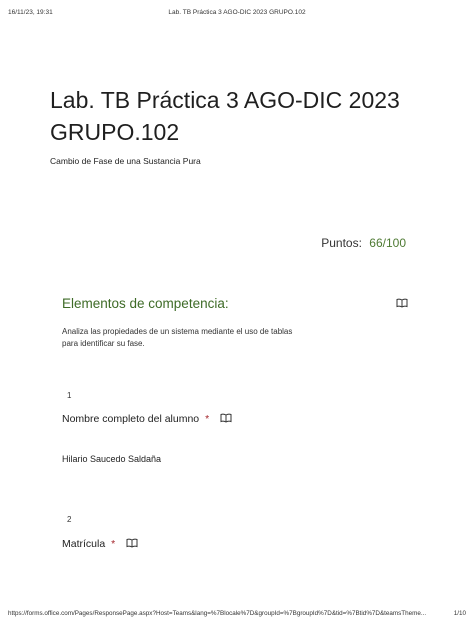 The image size is (474, 632). Describe the element at coordinates (69, 395) in the screenshot. I see `question-number: 1` at that location.